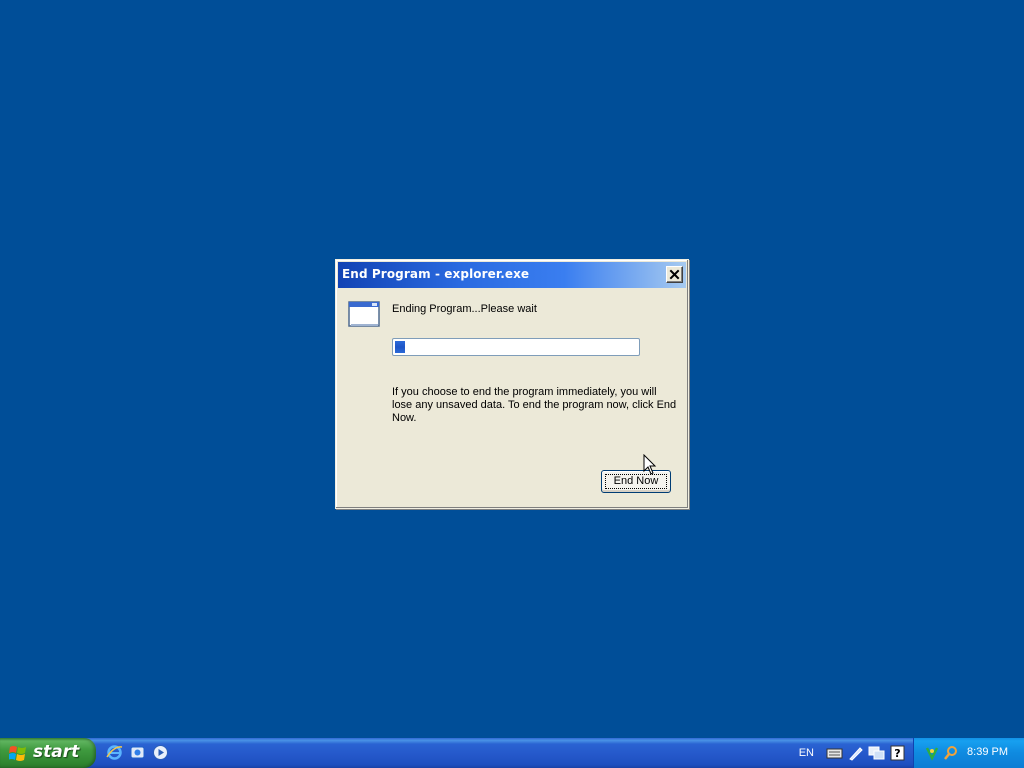  I want to click on safely-remove-icon, so click(932, 753).